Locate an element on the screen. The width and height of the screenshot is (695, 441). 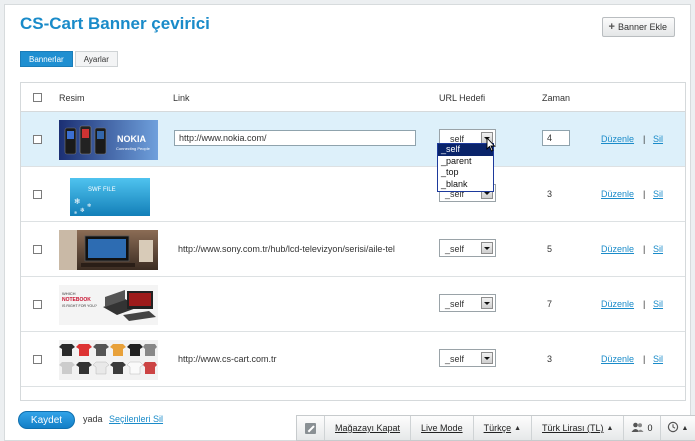
dropdown-option-parent: _parent is located at coordinates (465, 162).